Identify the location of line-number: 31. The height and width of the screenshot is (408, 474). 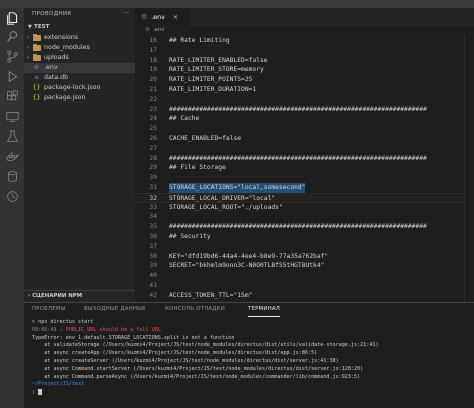
(153, 187).